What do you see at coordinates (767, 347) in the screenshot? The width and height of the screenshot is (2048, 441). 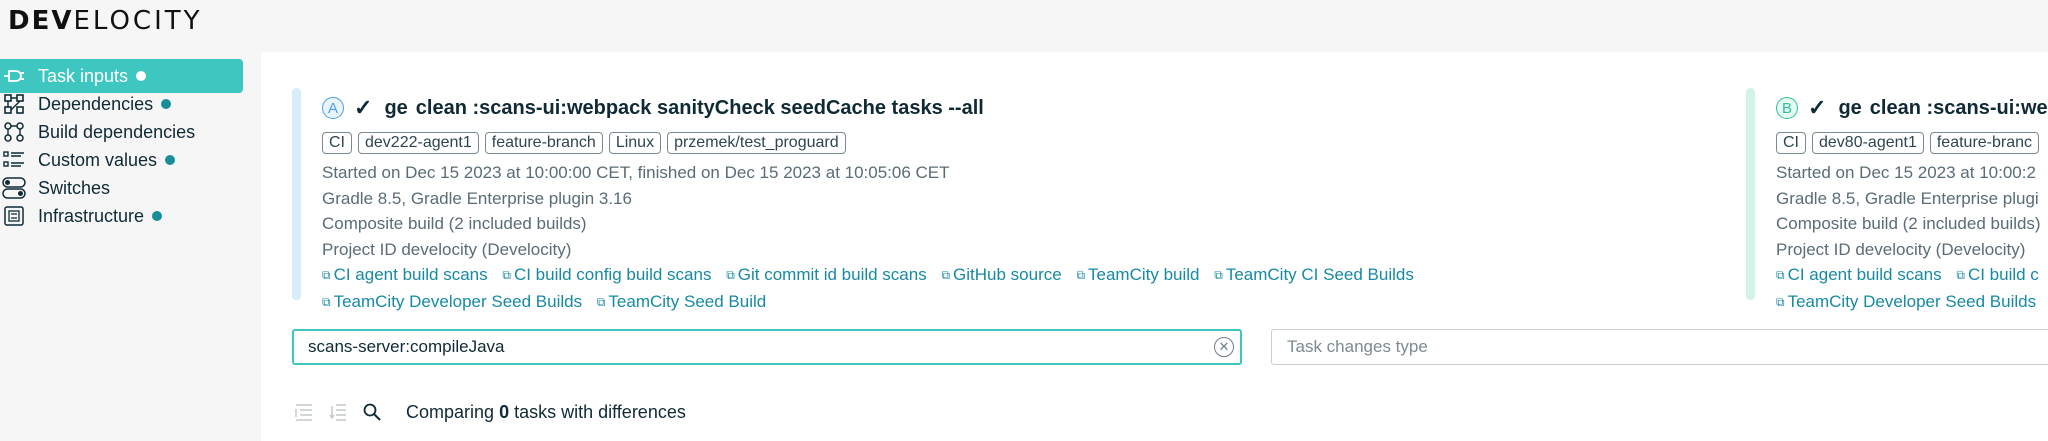 I see `task-search-input: scans-server:compileJava ✕` at bounding box center [767, 347].